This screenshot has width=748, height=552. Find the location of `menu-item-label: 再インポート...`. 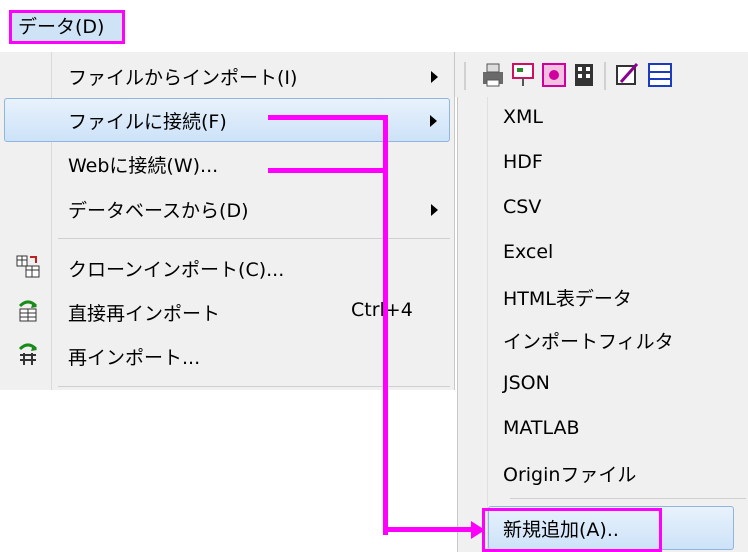

menu-item-label: 再インポート... is located at coordinates (134, 358).